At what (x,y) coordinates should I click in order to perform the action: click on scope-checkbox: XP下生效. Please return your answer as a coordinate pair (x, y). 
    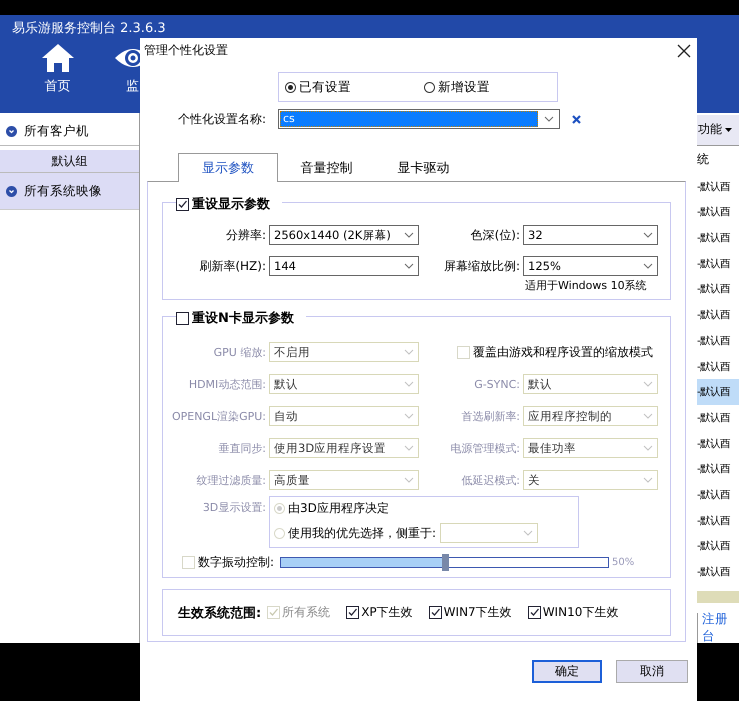
    Looking at the image, I should click on (379, 612).